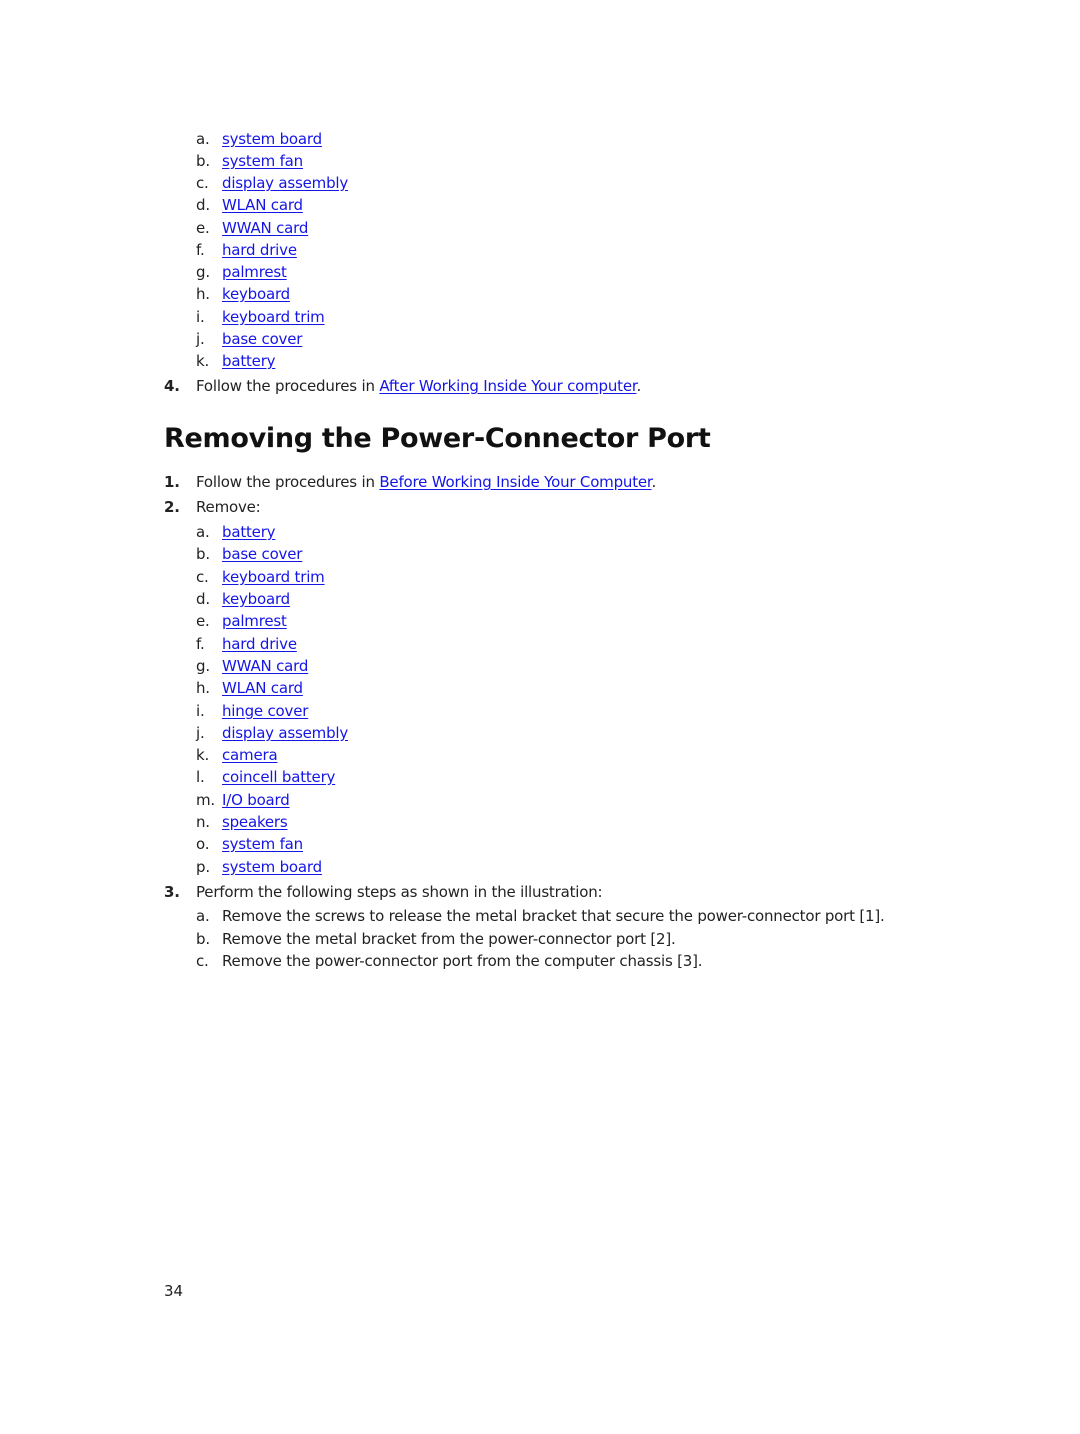 Image resolution: width=1080 pixels, height=1434 pixels. Describe the element at coordinates (174, 1291) in the screenshot. I see `page-number: 34` at that location.